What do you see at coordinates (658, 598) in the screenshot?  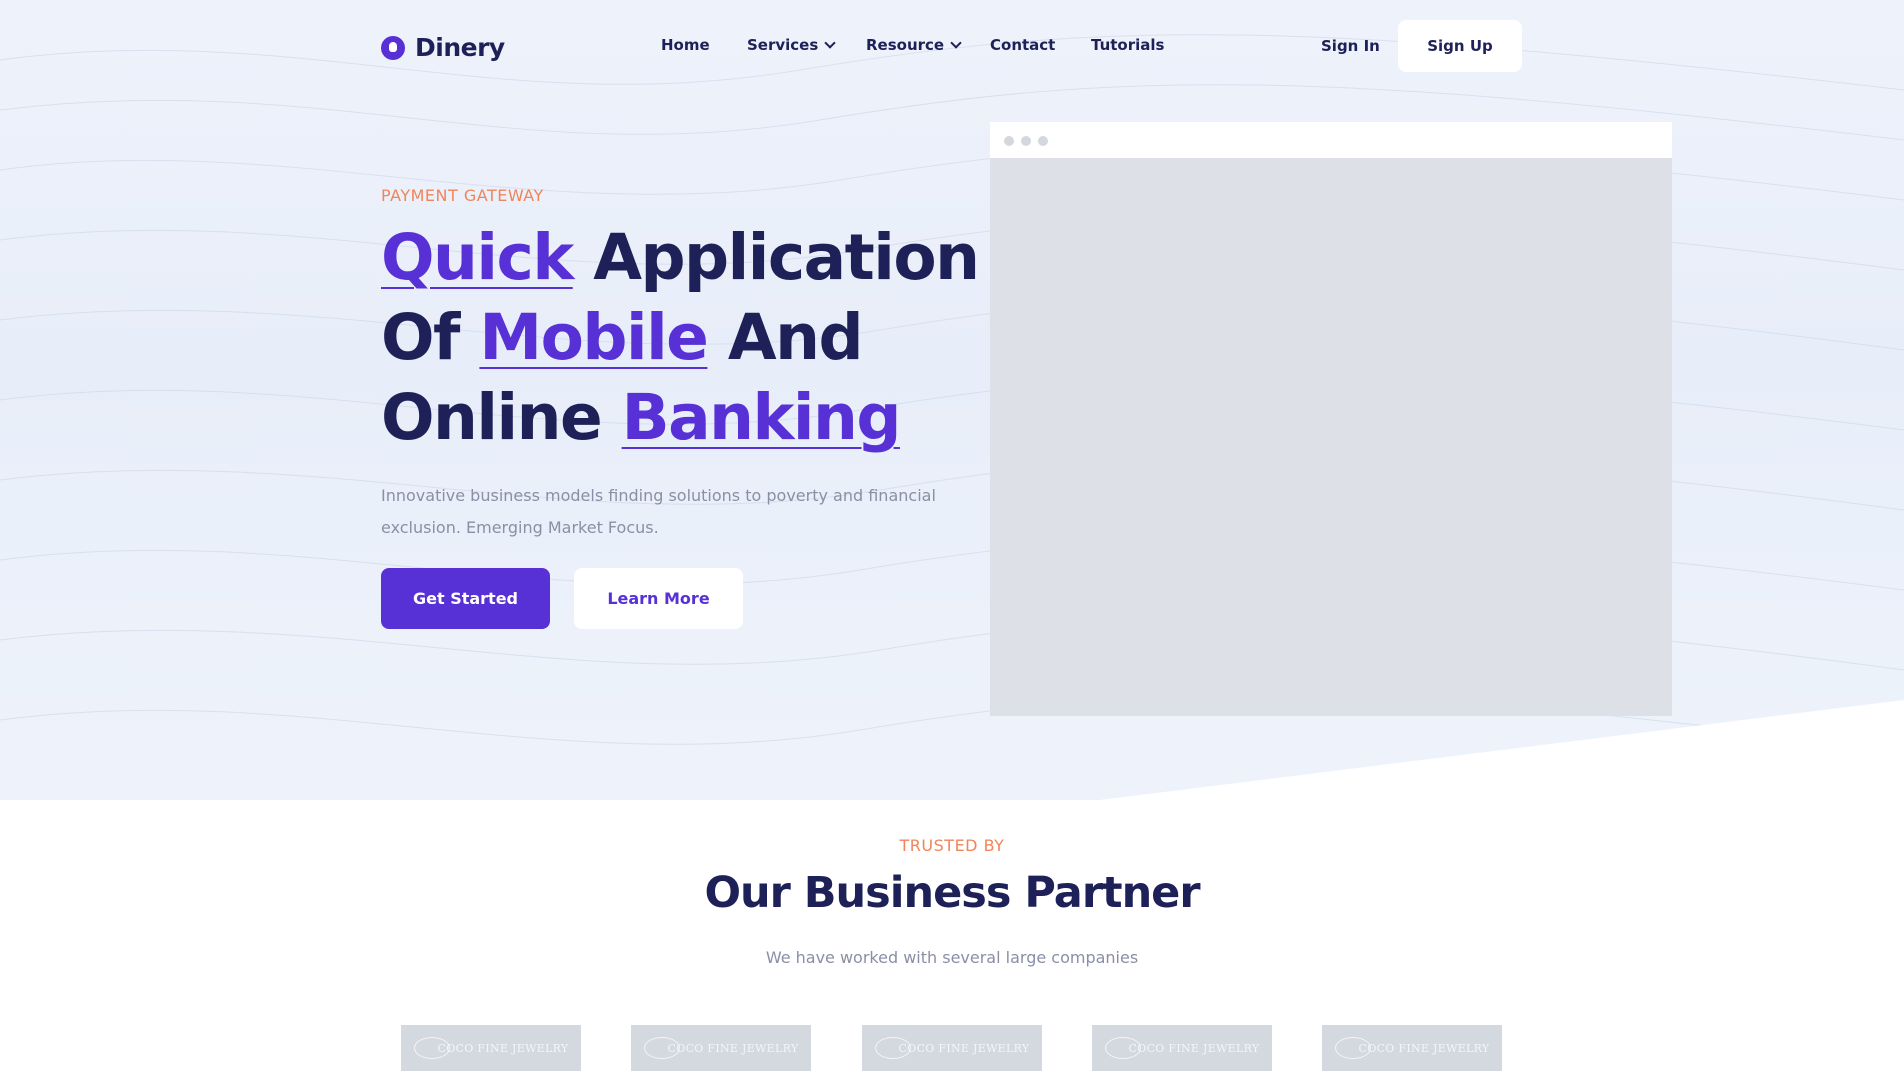 I see `learn-more-button: Learn More` at bounding box center [658, 598].